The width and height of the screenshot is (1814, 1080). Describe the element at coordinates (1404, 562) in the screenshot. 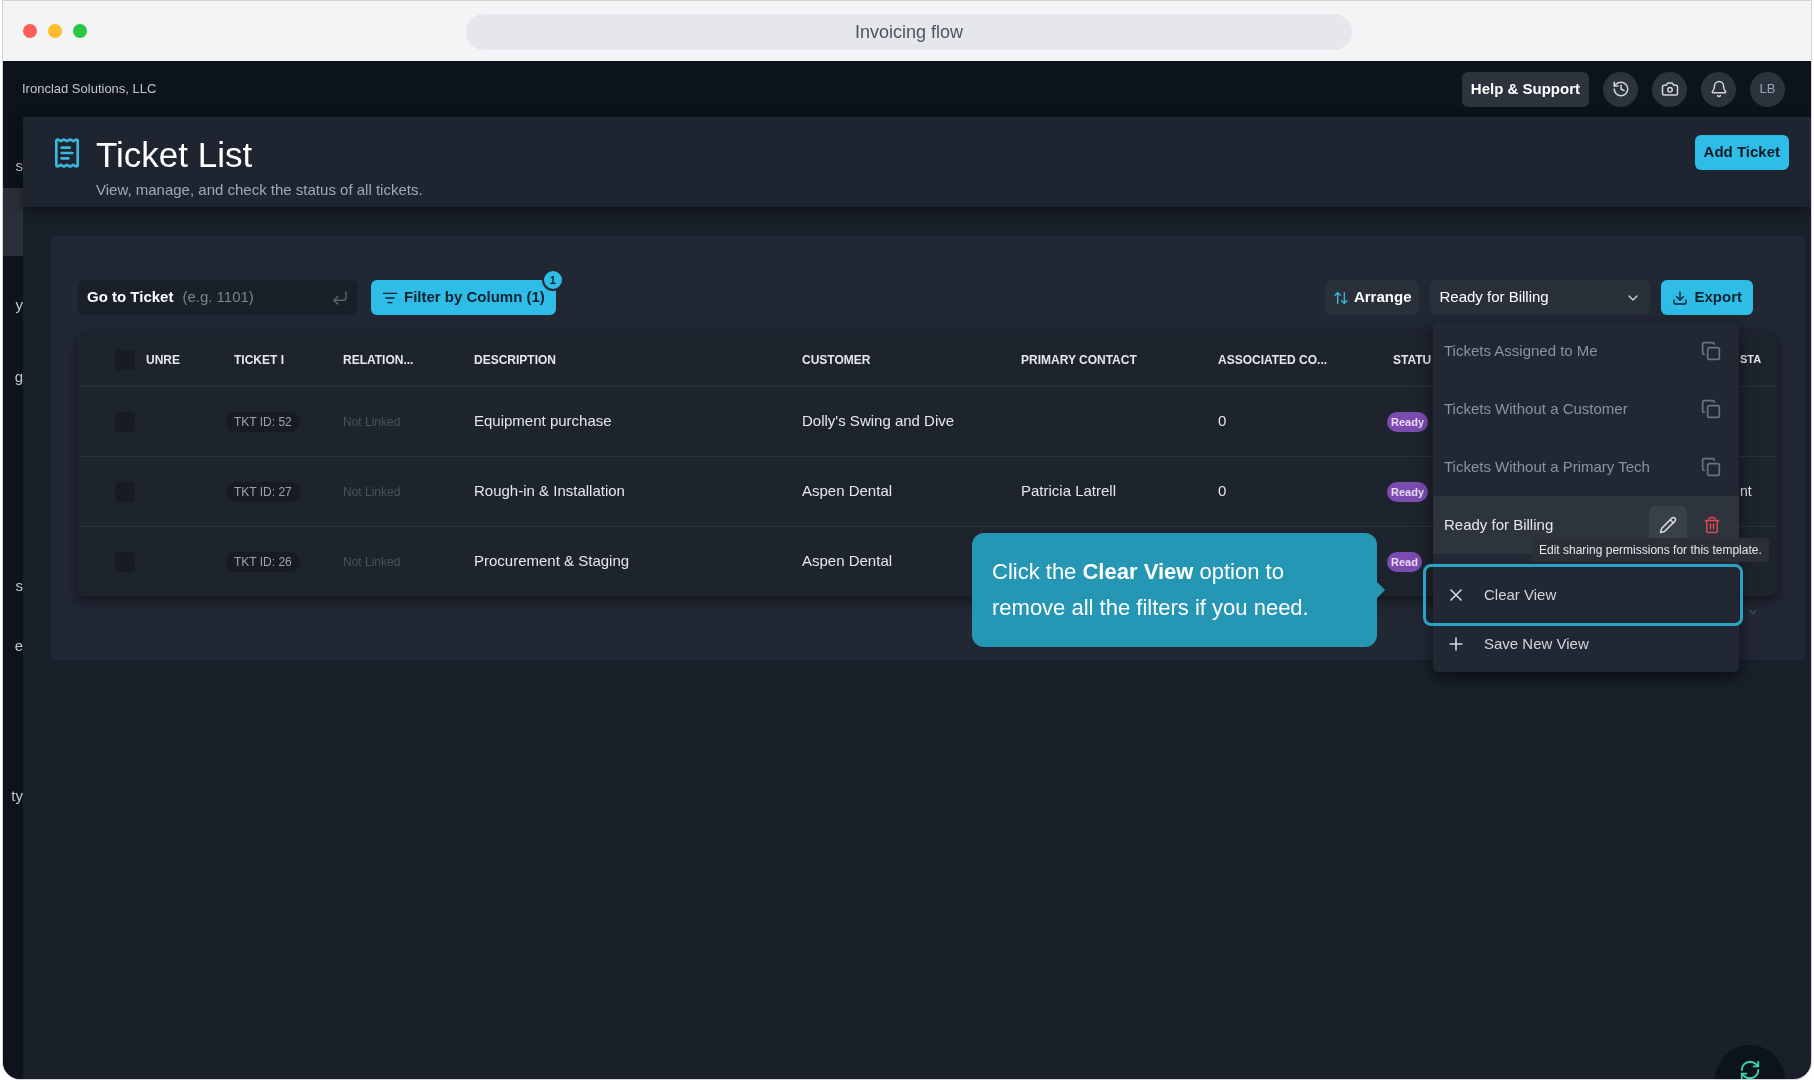

I see `status-tag: Read` at that location.